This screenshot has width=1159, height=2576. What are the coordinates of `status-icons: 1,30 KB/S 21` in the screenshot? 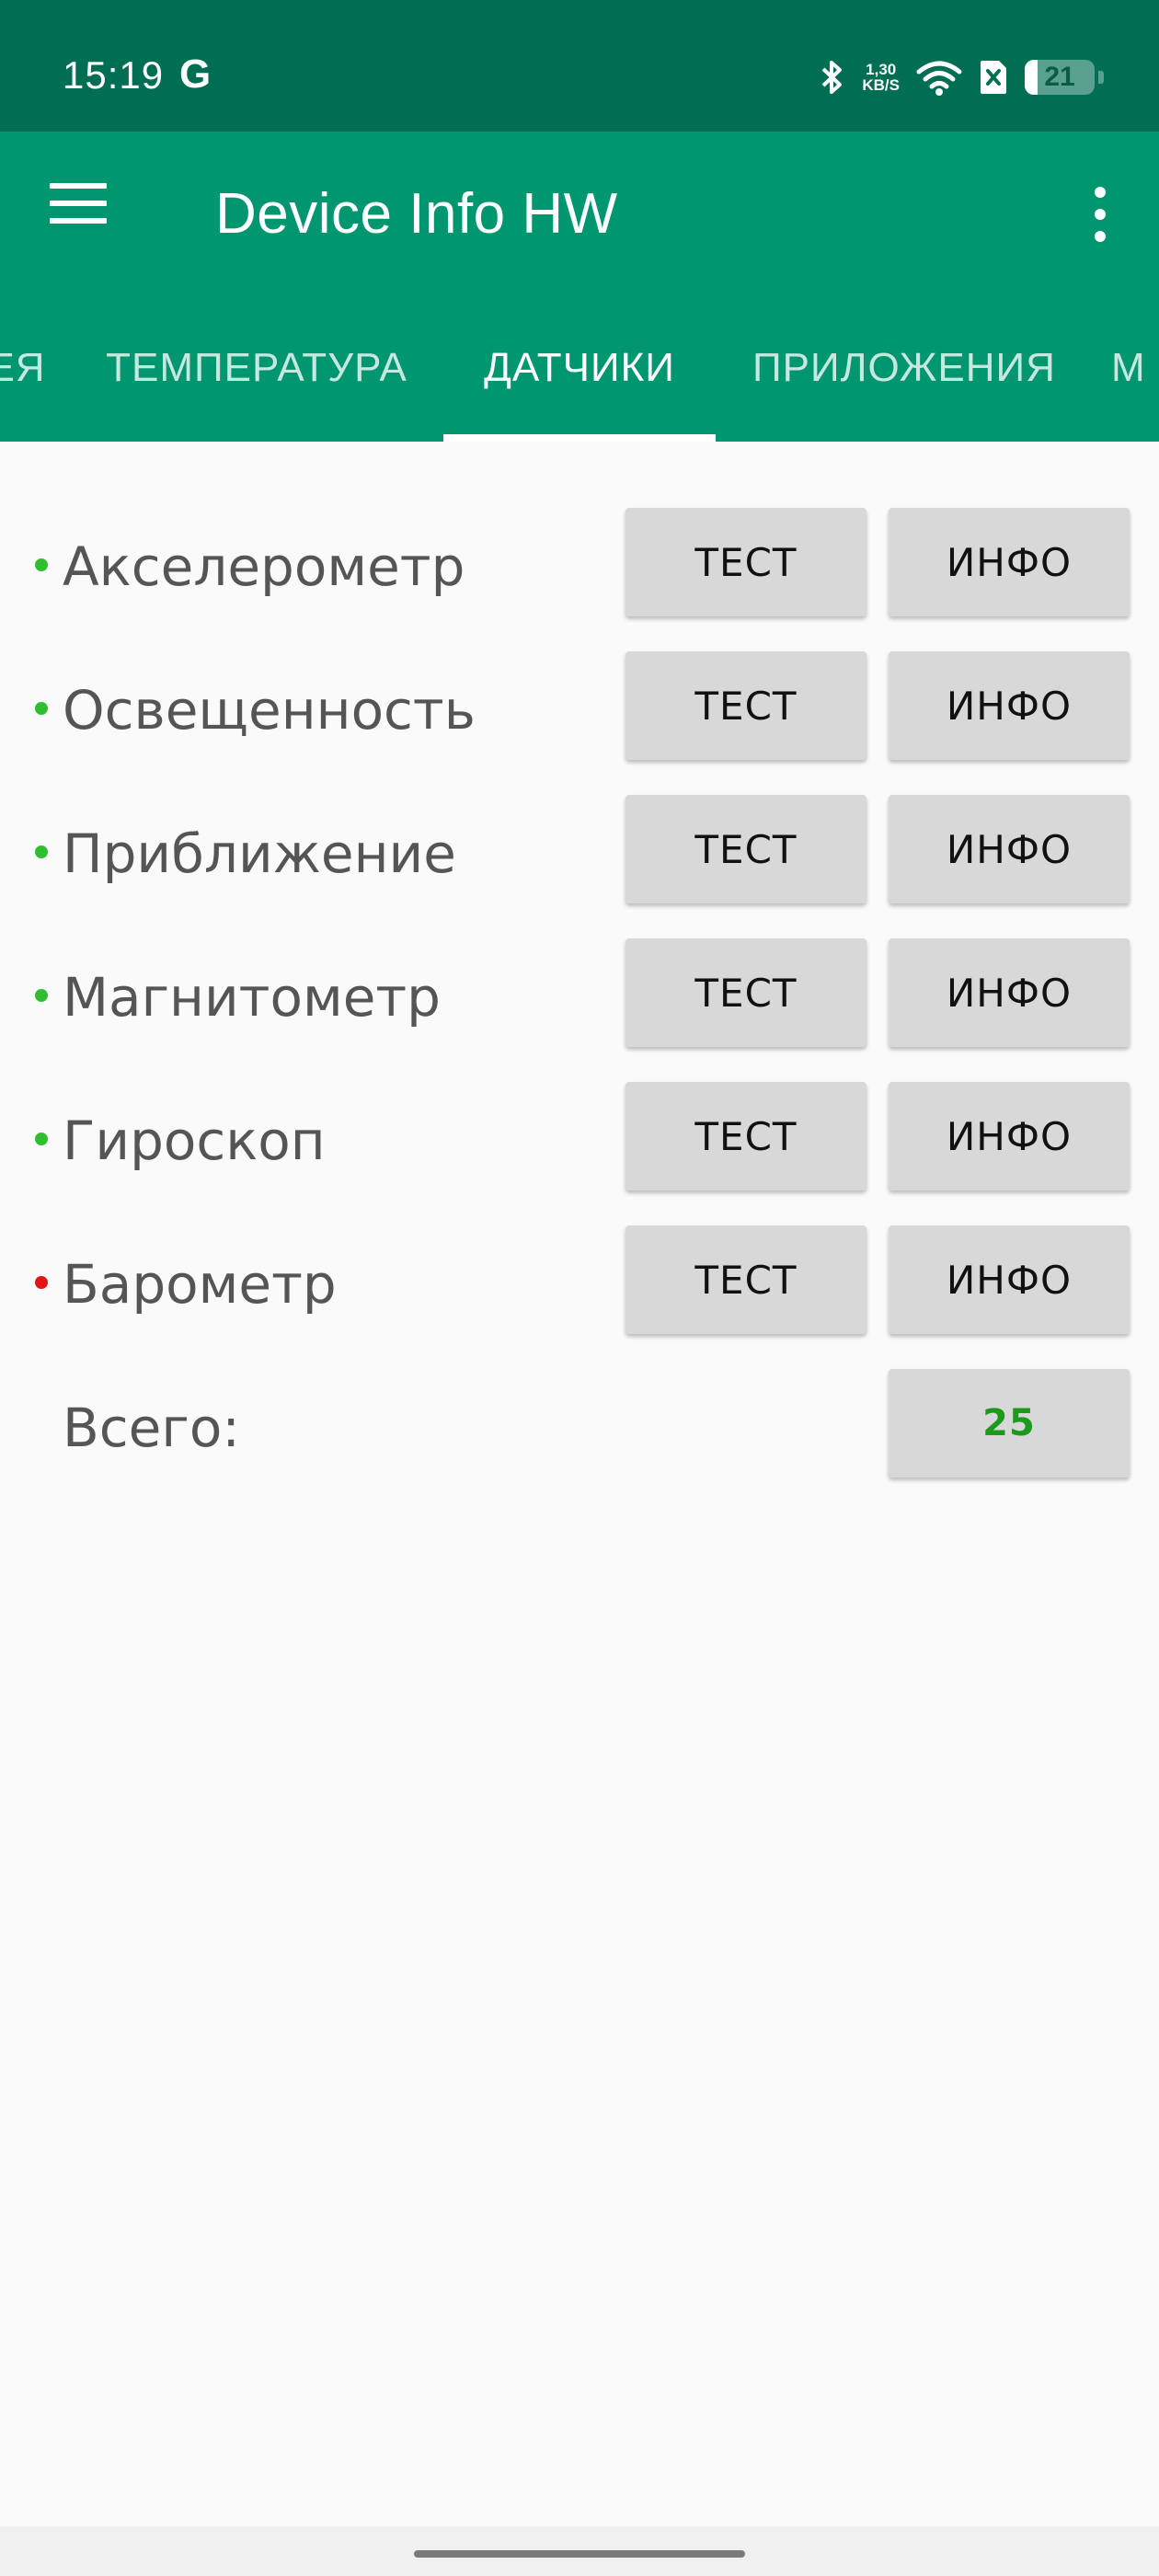 It's located at (962, 77).